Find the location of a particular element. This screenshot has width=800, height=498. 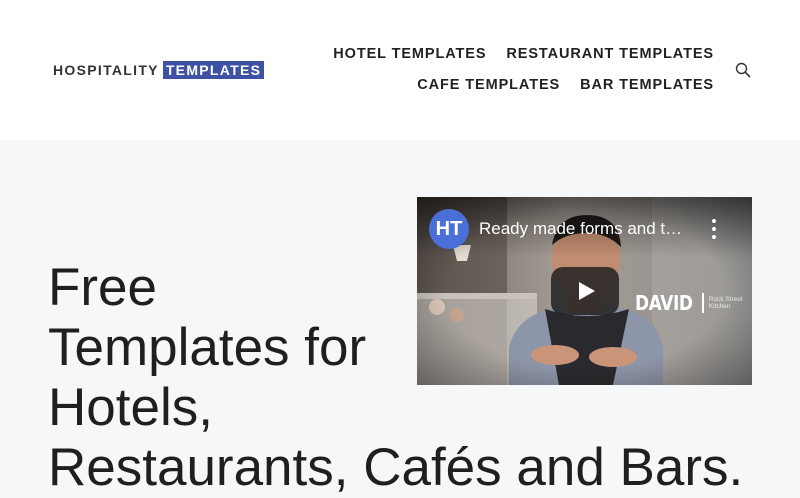

nav-item-cafe-templates: CAFE TEMPLATES is located at coordinates (488, 90).